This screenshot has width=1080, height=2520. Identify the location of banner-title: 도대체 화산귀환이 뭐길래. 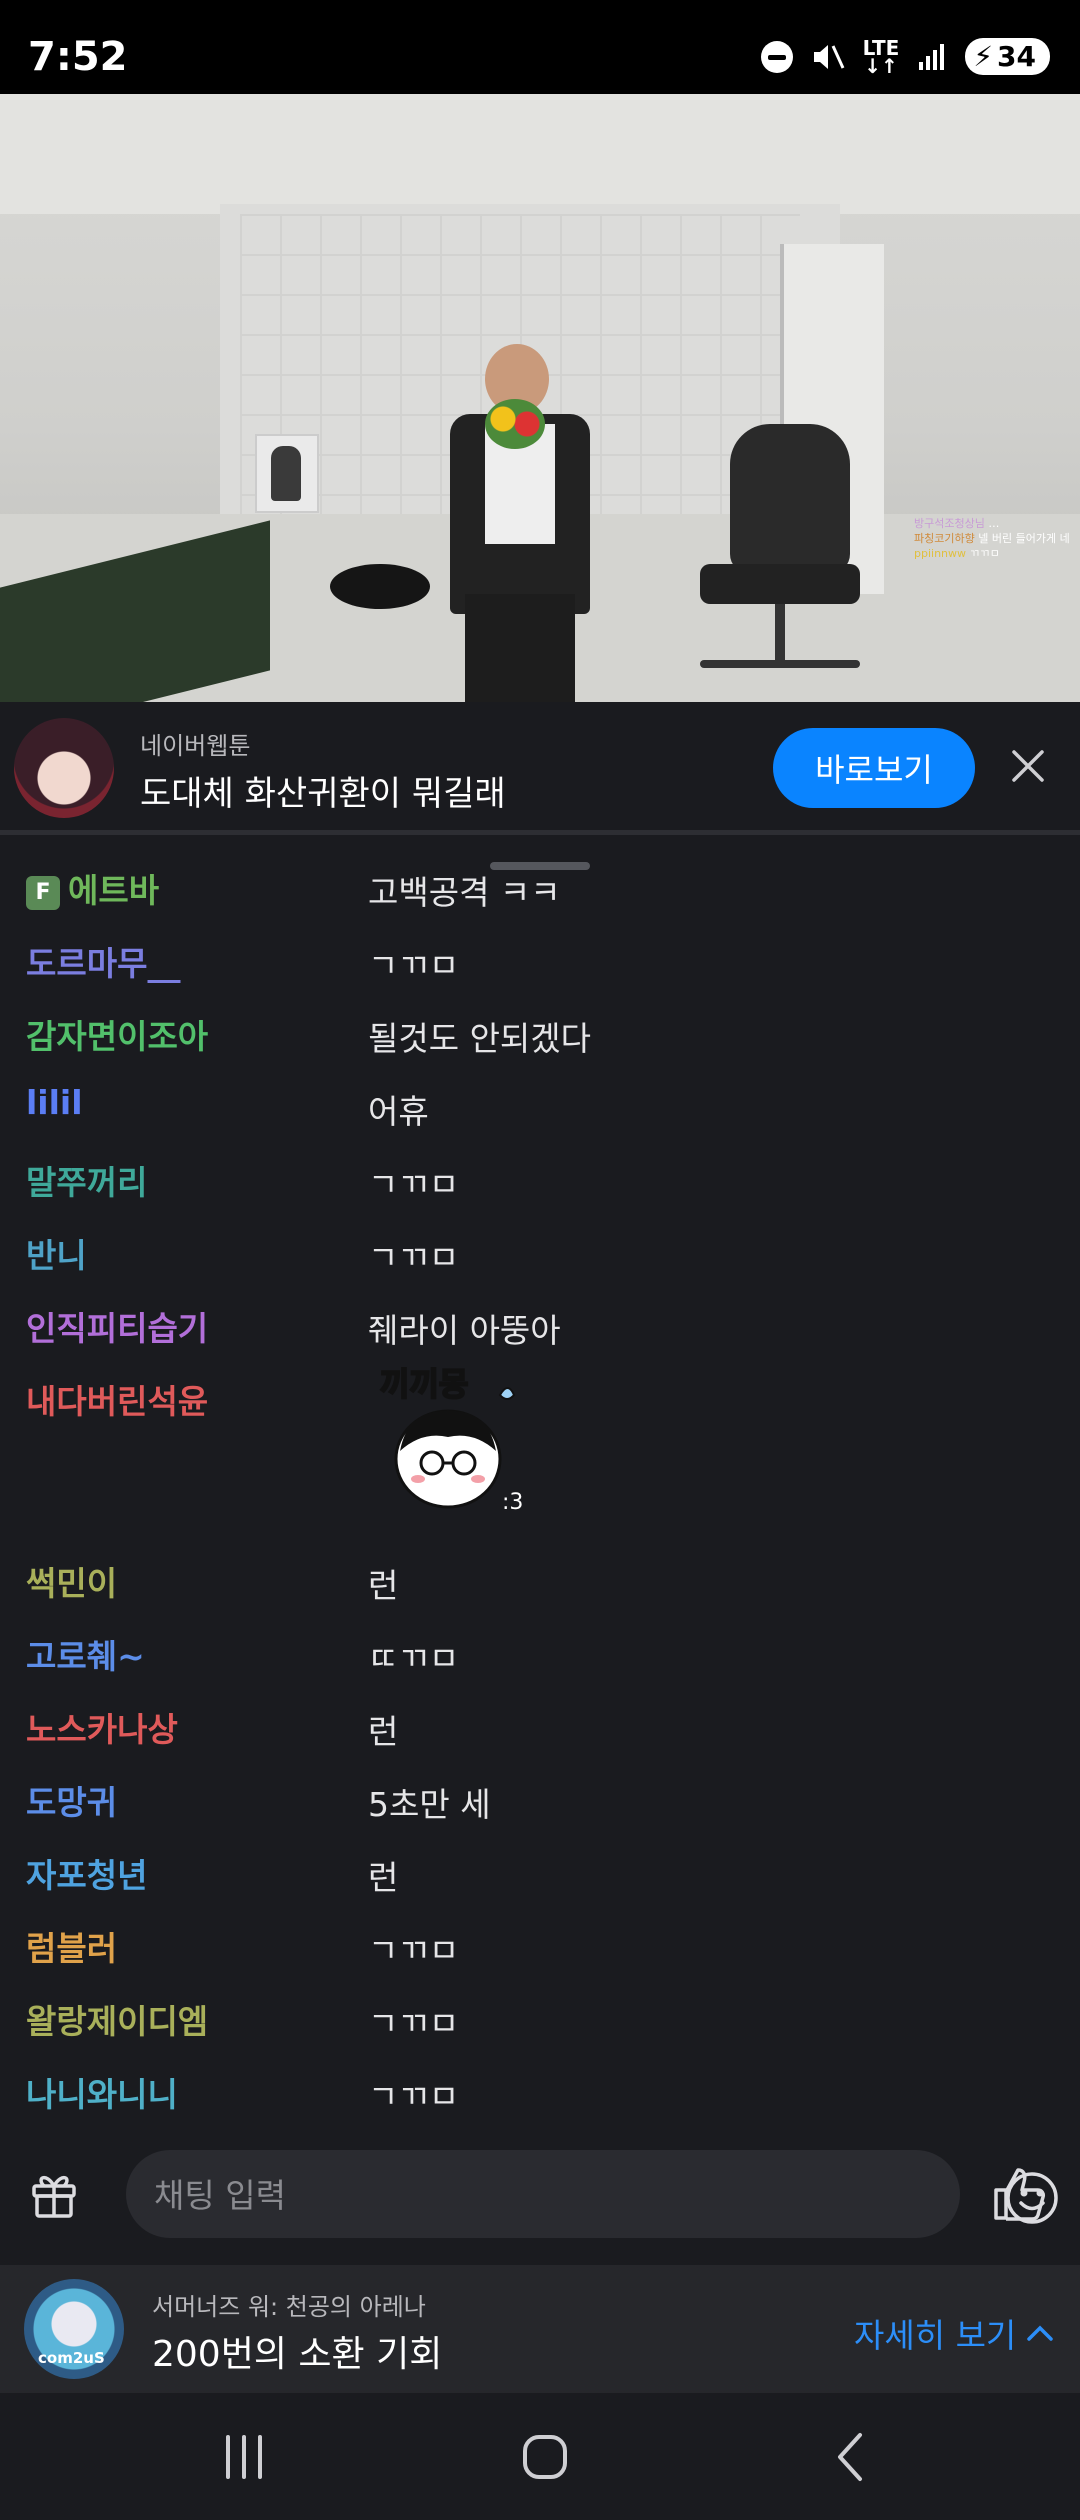
(323, 794).